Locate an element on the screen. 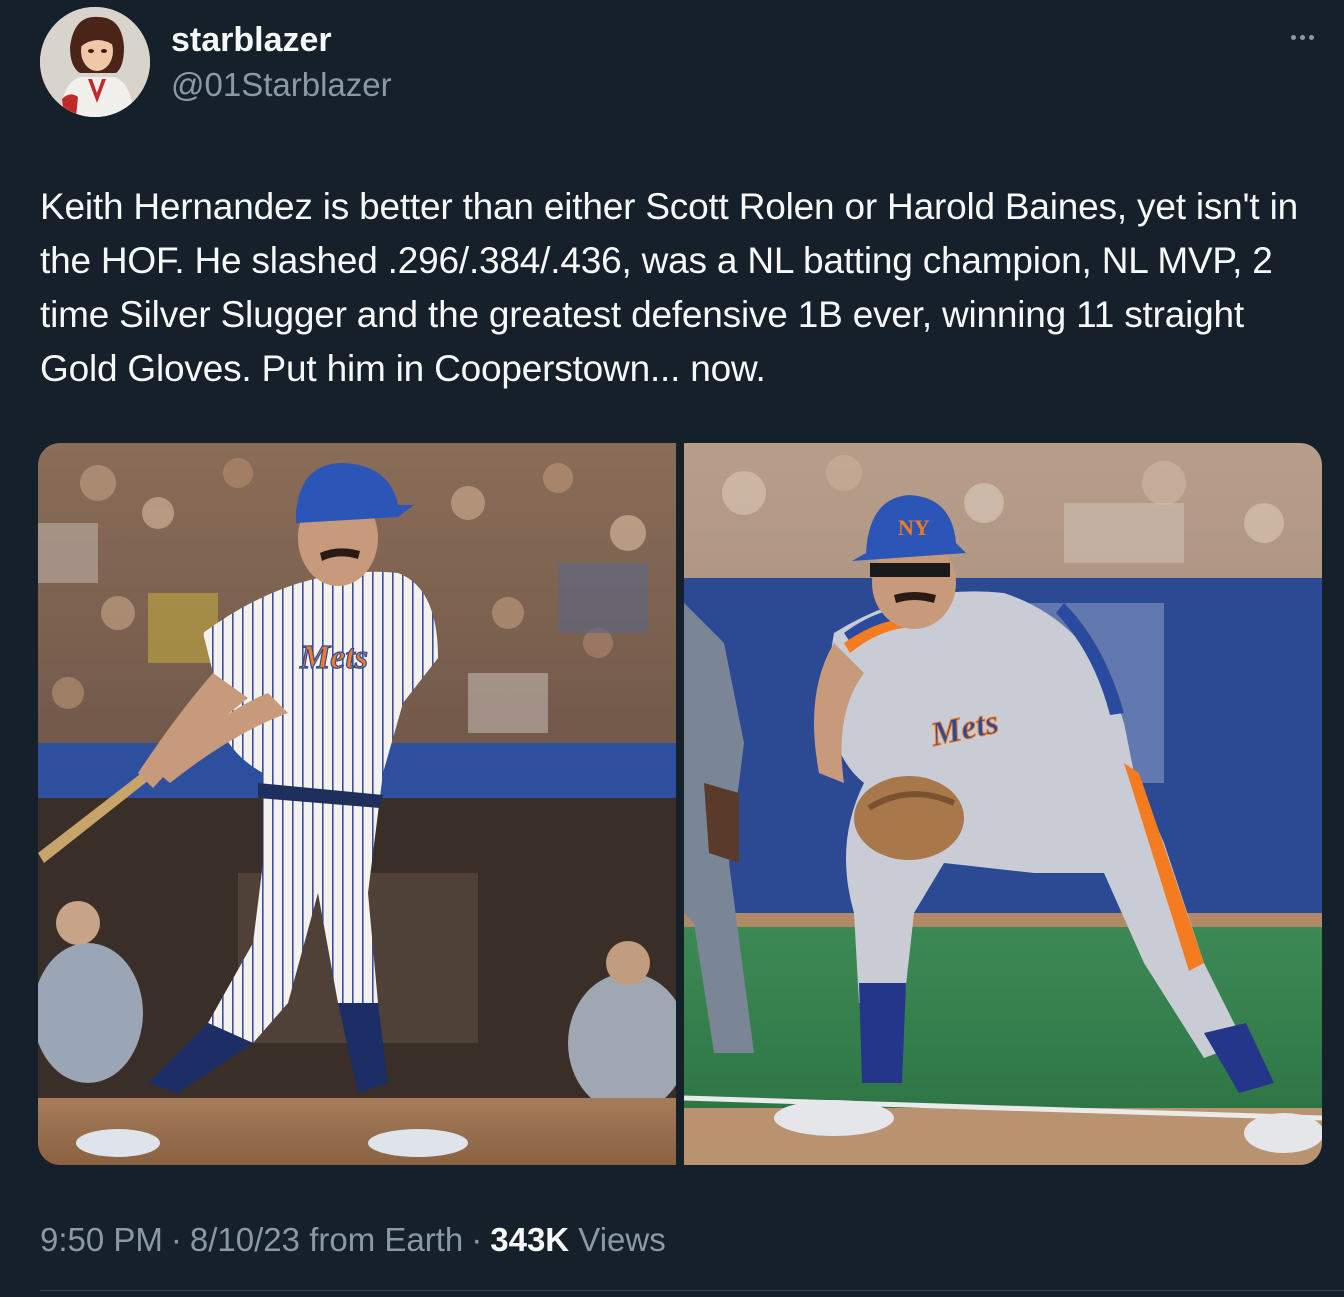 The height and width of the screenshot is (1297, 1344). tweet-date: 8/10/23 is located at coordinates (245, 1239).